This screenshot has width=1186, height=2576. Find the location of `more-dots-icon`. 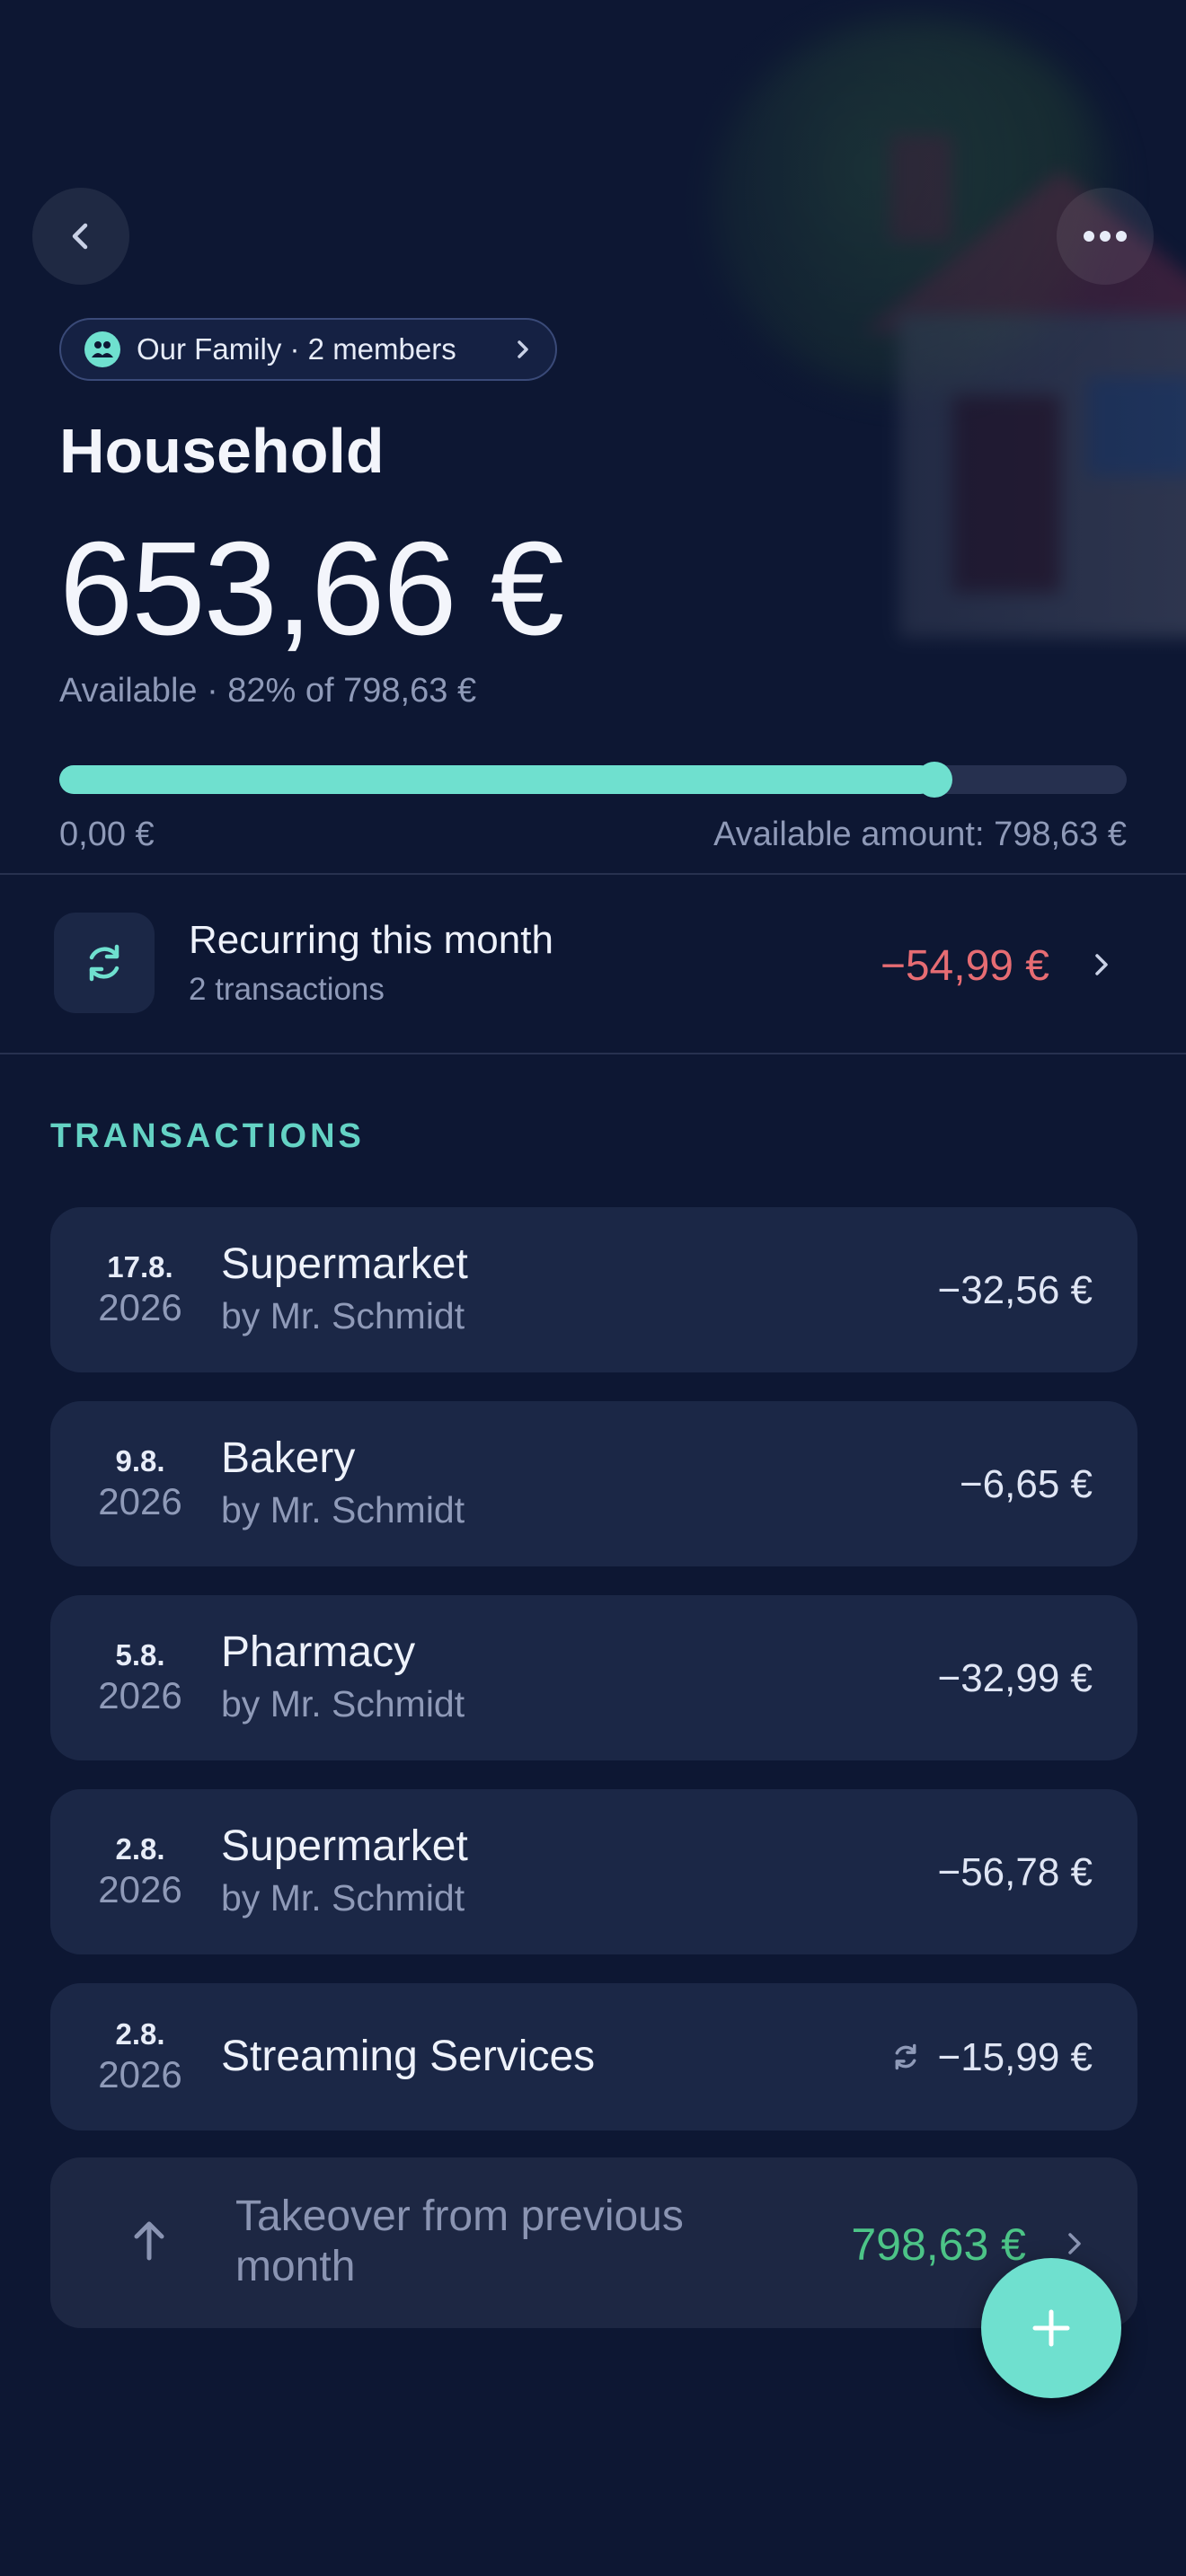

more-dots-icon is located at coordinates (1105, 236).